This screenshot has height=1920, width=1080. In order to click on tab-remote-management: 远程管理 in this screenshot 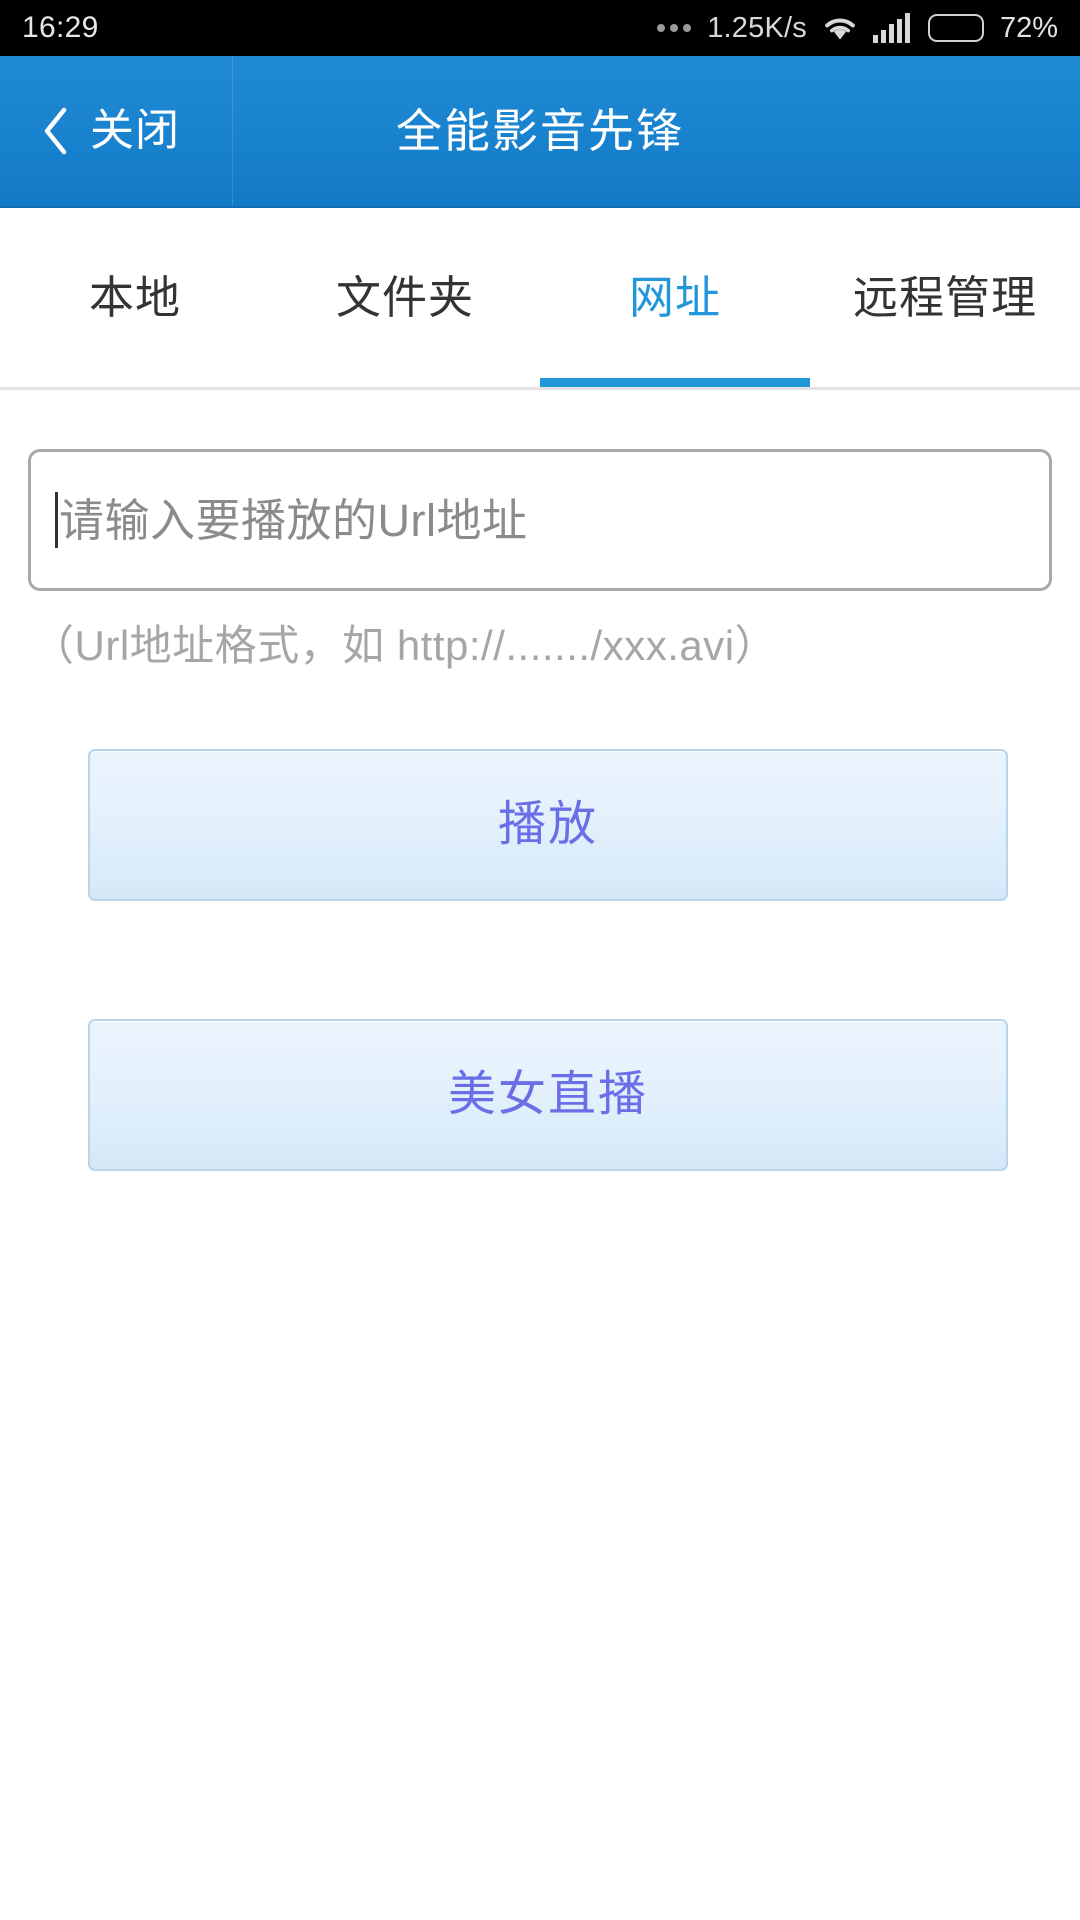, I will do `click(945, 297)`.